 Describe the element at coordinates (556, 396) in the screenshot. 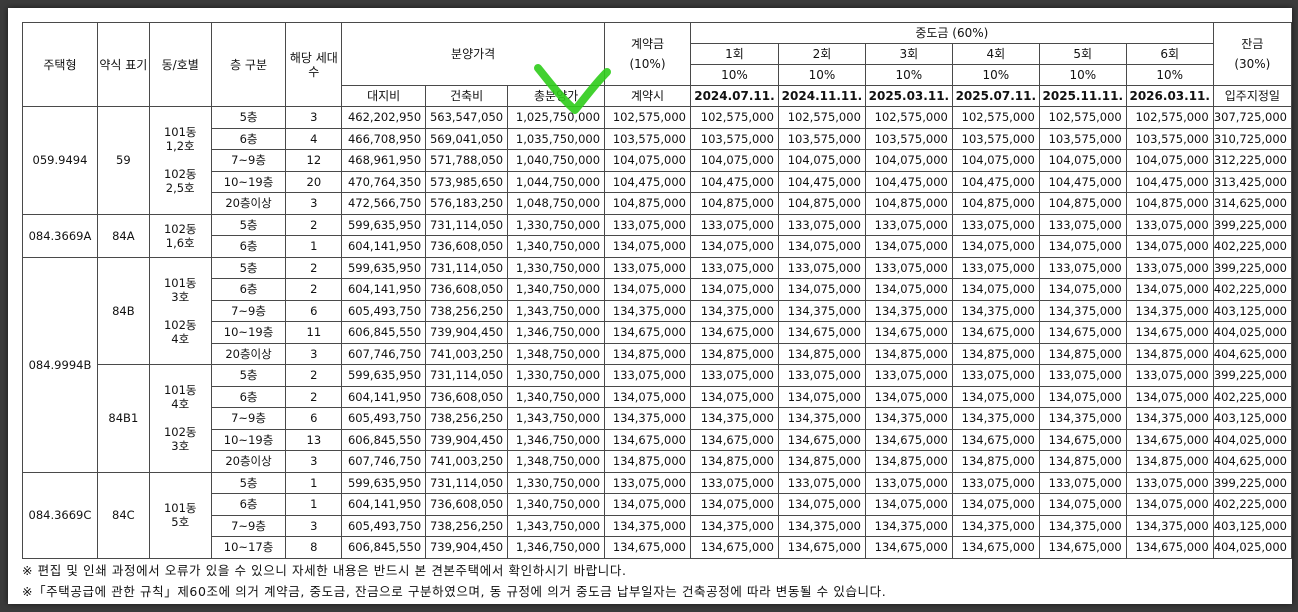

I see `total-price: 1,340,750,000` at that location.